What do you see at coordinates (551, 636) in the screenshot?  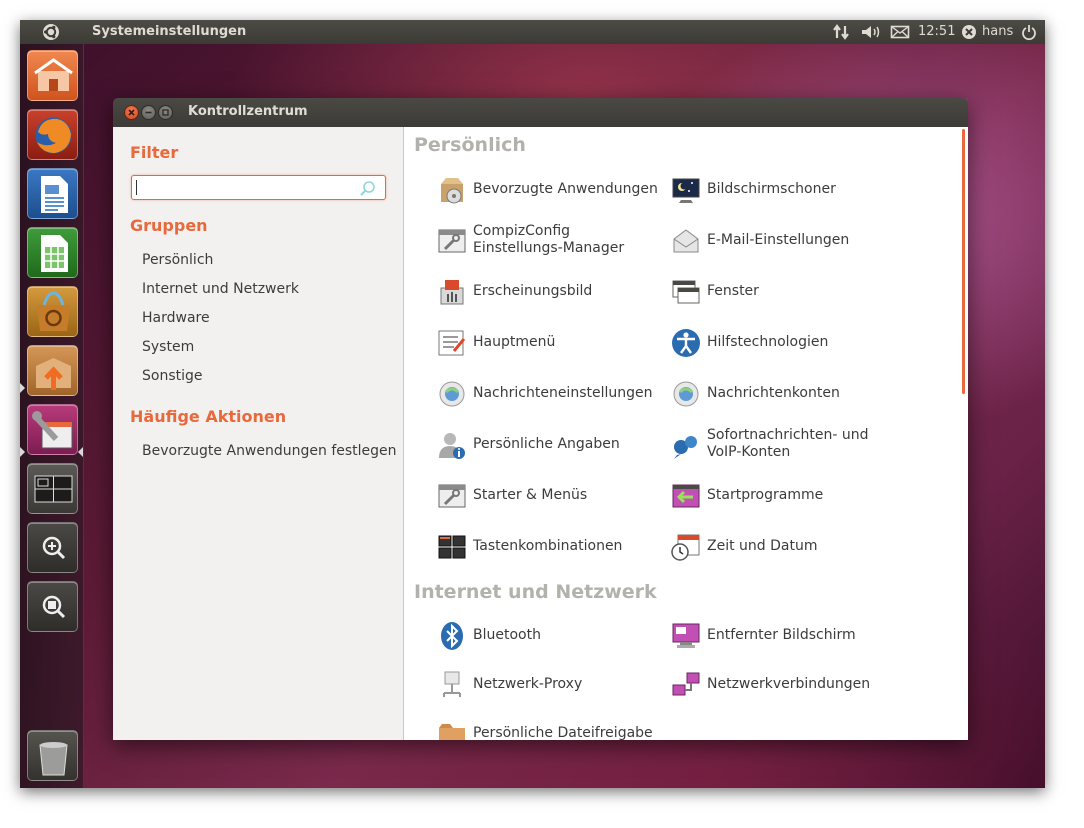 I see `settings-item-bluetooth: Bluetooth` at bounding box center [551, 636].